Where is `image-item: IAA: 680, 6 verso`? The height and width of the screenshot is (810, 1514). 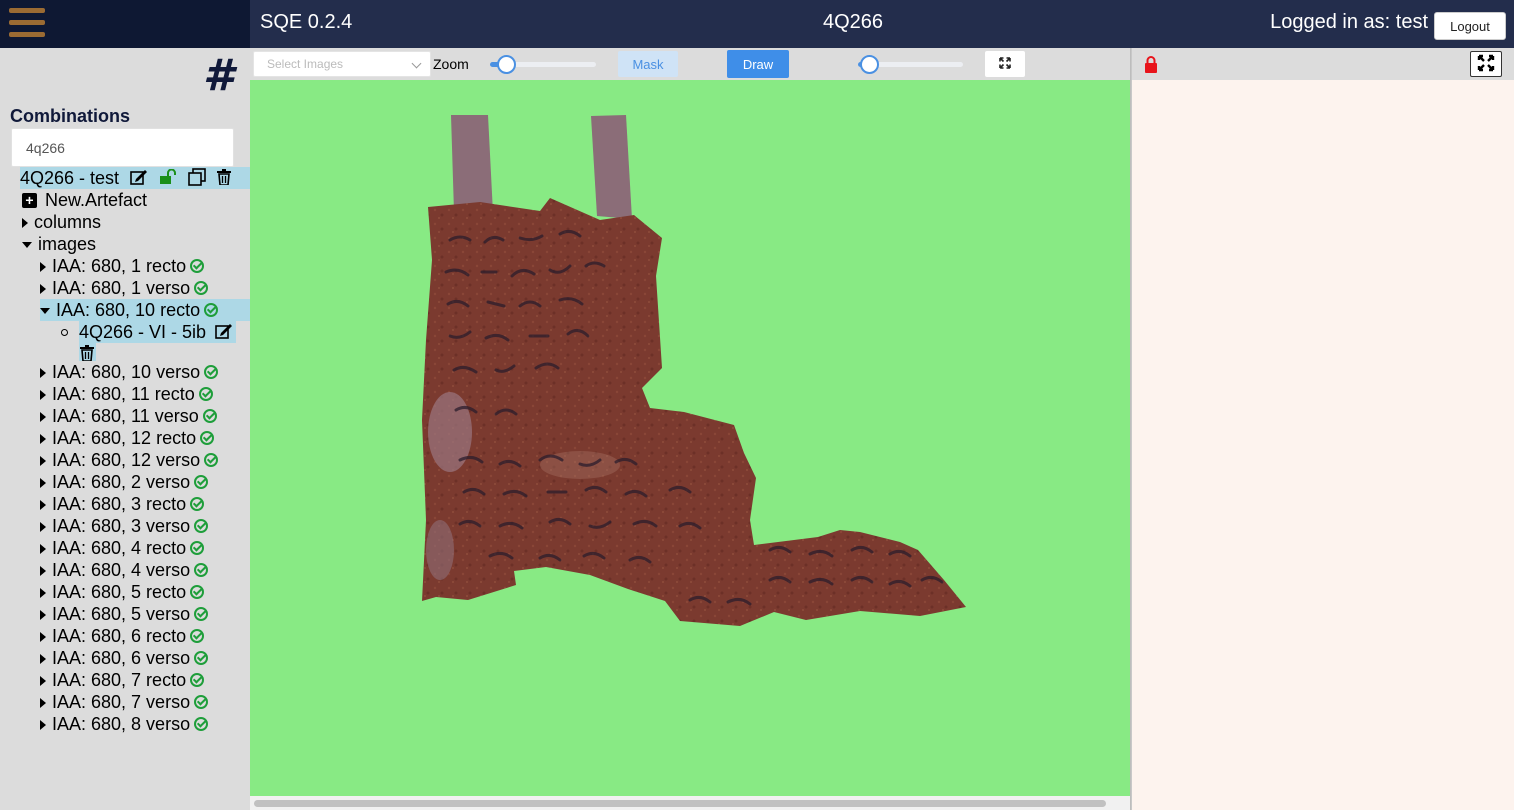
image-item: IAA: 680, 6 verso is located at coordinates (124, 658).